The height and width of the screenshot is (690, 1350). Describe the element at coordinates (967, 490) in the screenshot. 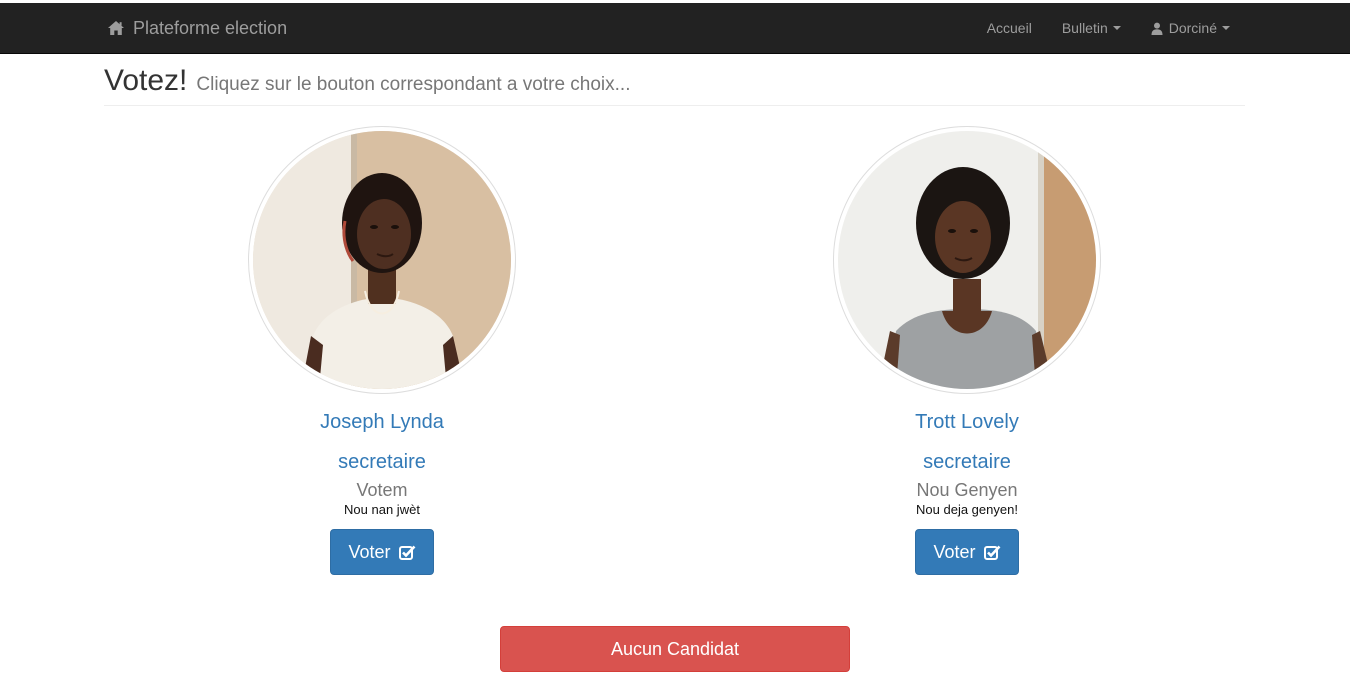

I see `candidate-party: Nou Genyen` at that location.